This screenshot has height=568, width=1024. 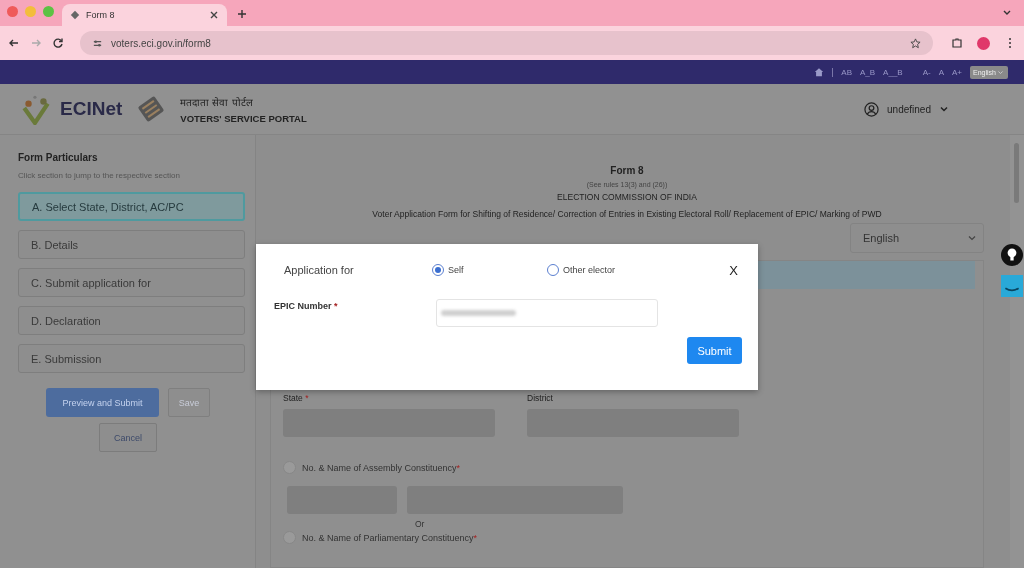 What do you see at coordinates (97, 43) in the screenshot?
I see `site-settings-icon` at bounding box center [97, 43].